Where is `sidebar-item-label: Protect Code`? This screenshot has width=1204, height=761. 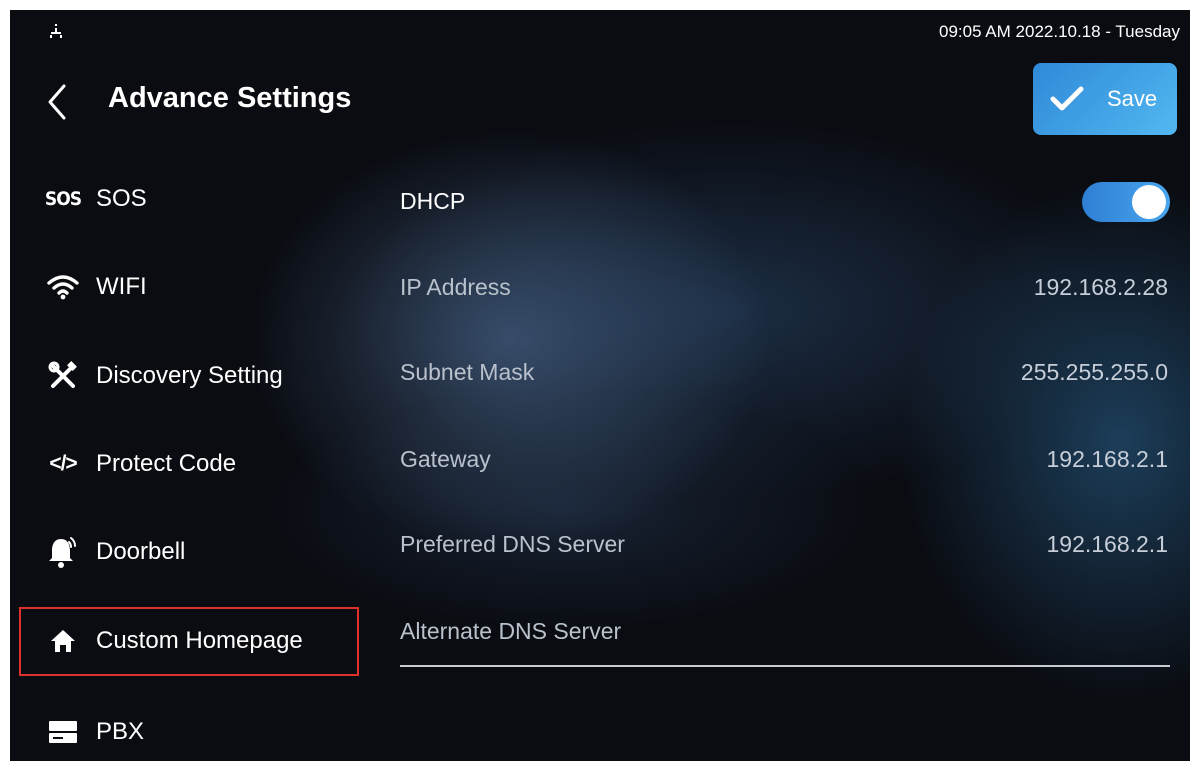 sidebar-item-label: Protect Code is located at coordinates (166, 463).